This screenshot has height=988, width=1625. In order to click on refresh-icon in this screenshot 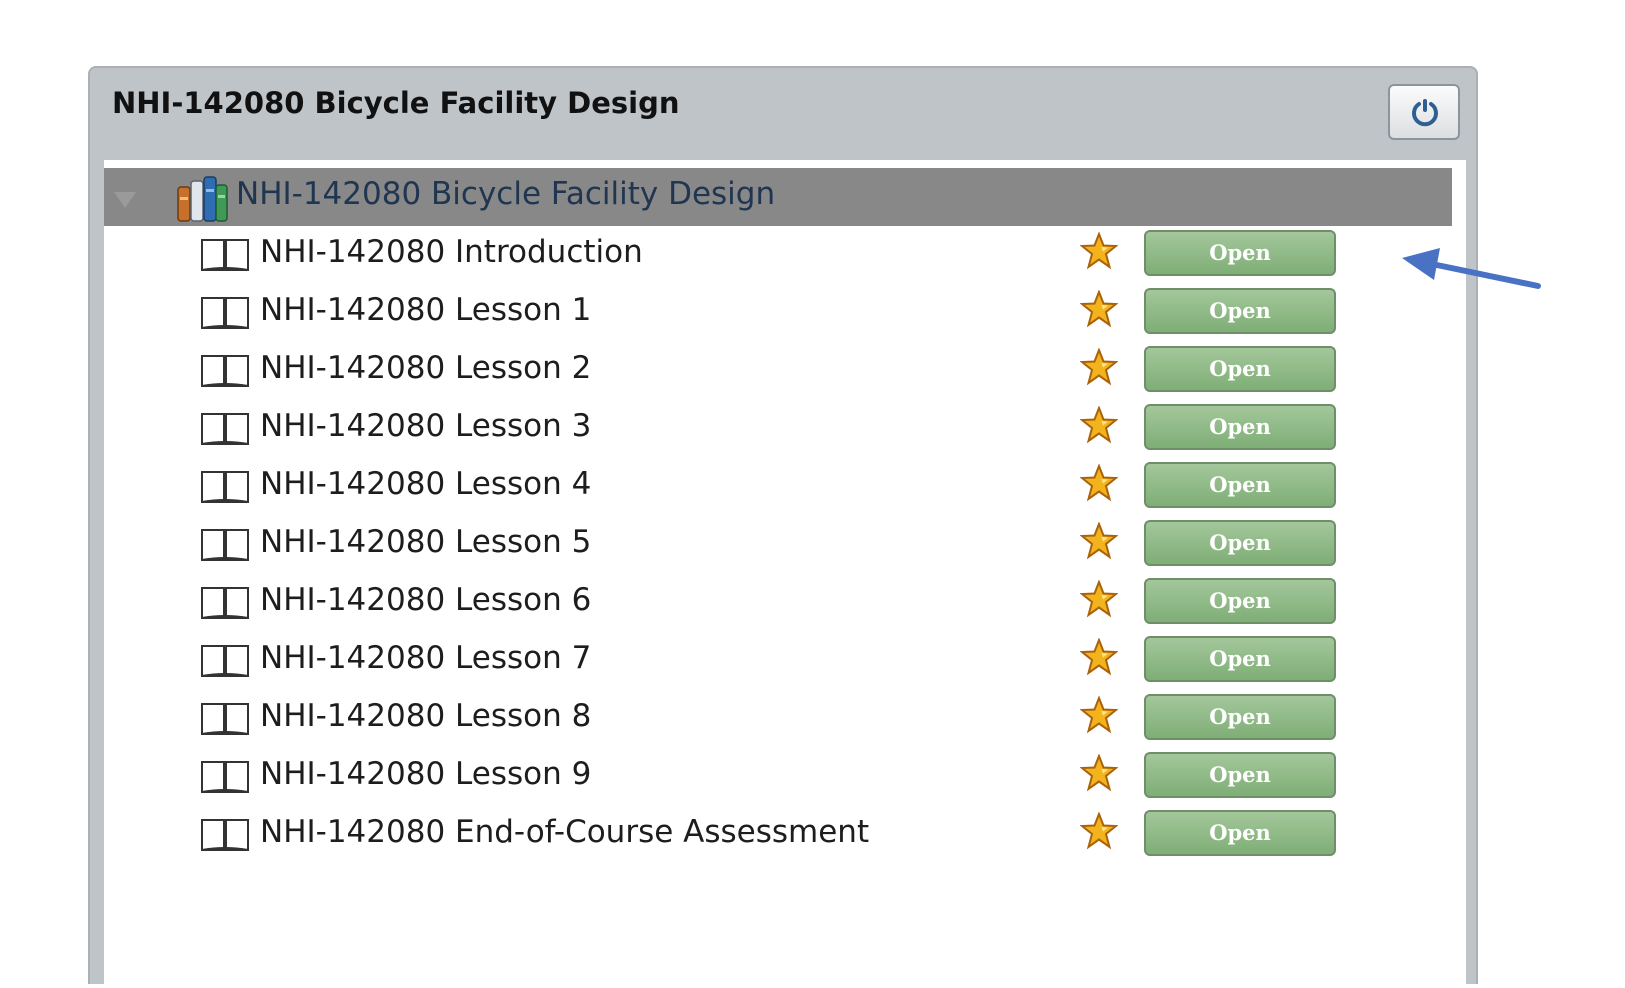, I will do `click(1425, 113)`.